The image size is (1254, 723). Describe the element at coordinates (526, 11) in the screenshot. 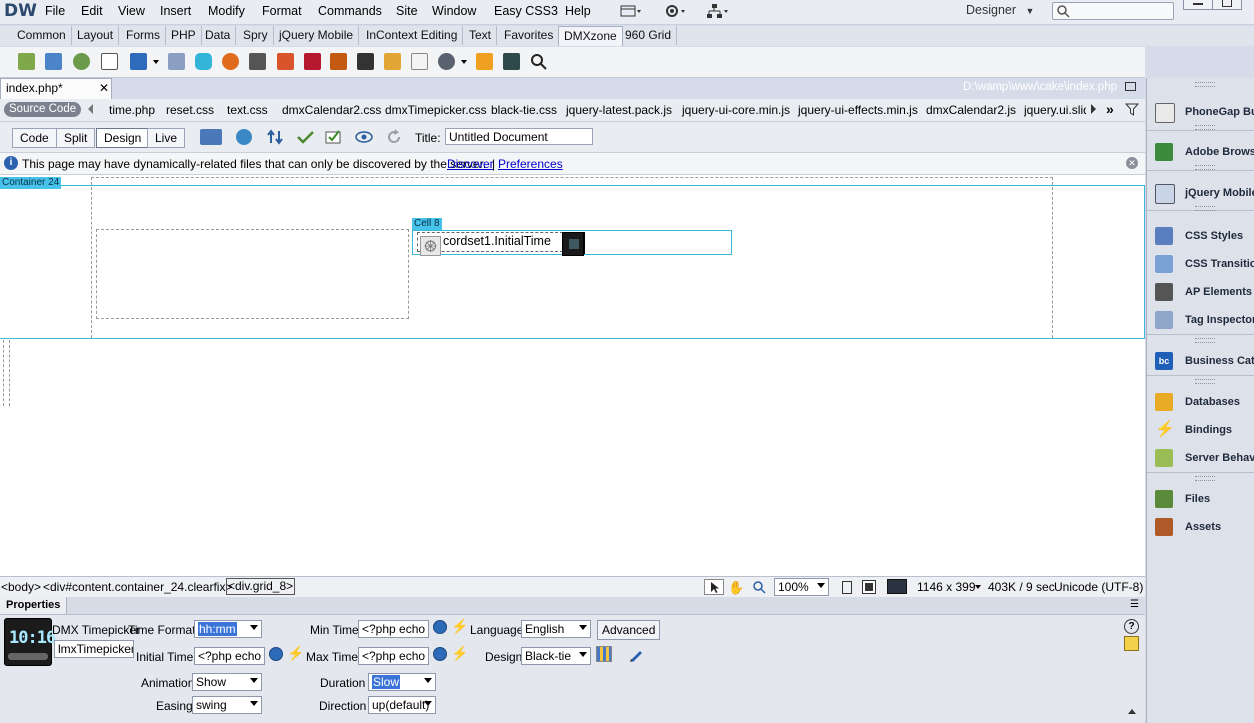

I see `menu-easy-css3: Easy CSS3` at that location.